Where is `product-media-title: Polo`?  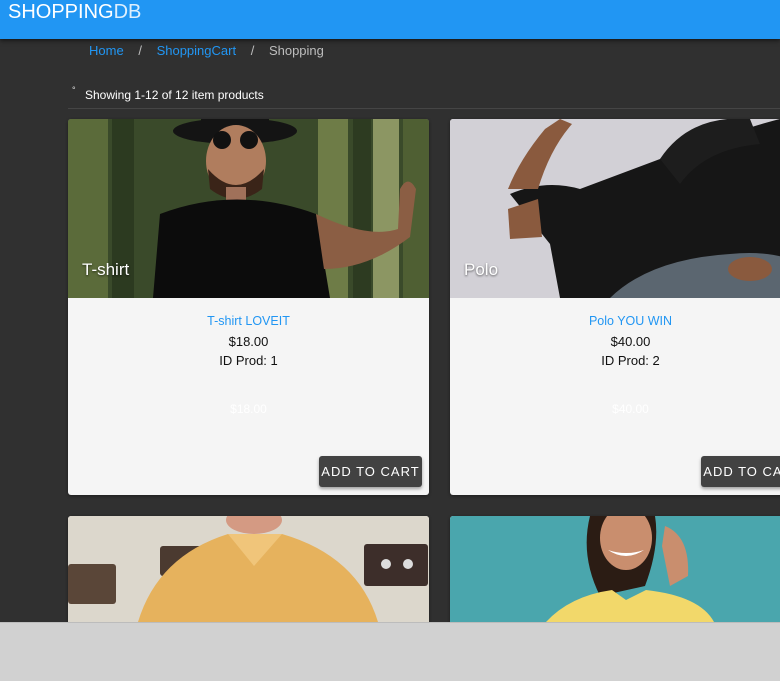
product-media-title: Polo is located at coordinates (481, 269).